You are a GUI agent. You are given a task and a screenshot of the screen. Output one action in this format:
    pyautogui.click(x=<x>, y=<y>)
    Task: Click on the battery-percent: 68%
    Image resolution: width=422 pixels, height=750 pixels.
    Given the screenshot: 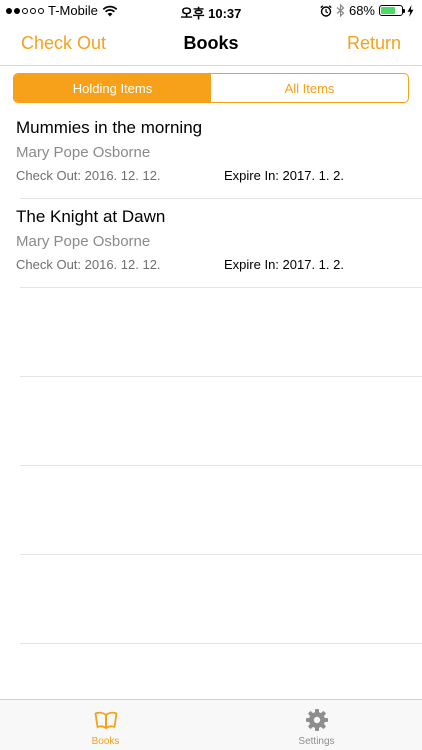 What is the action you would take?
    pyautogui.click(x=361, y=10)
    